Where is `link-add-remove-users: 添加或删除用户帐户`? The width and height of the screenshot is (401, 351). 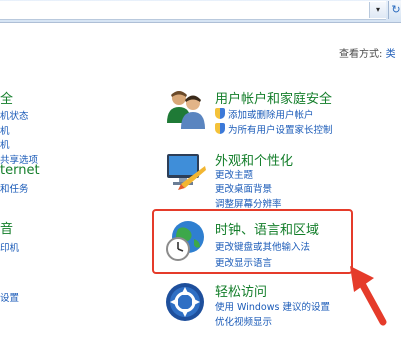
link-add-remove-users: 添加或删除用户帐户 is located at coordinates (264, 114).